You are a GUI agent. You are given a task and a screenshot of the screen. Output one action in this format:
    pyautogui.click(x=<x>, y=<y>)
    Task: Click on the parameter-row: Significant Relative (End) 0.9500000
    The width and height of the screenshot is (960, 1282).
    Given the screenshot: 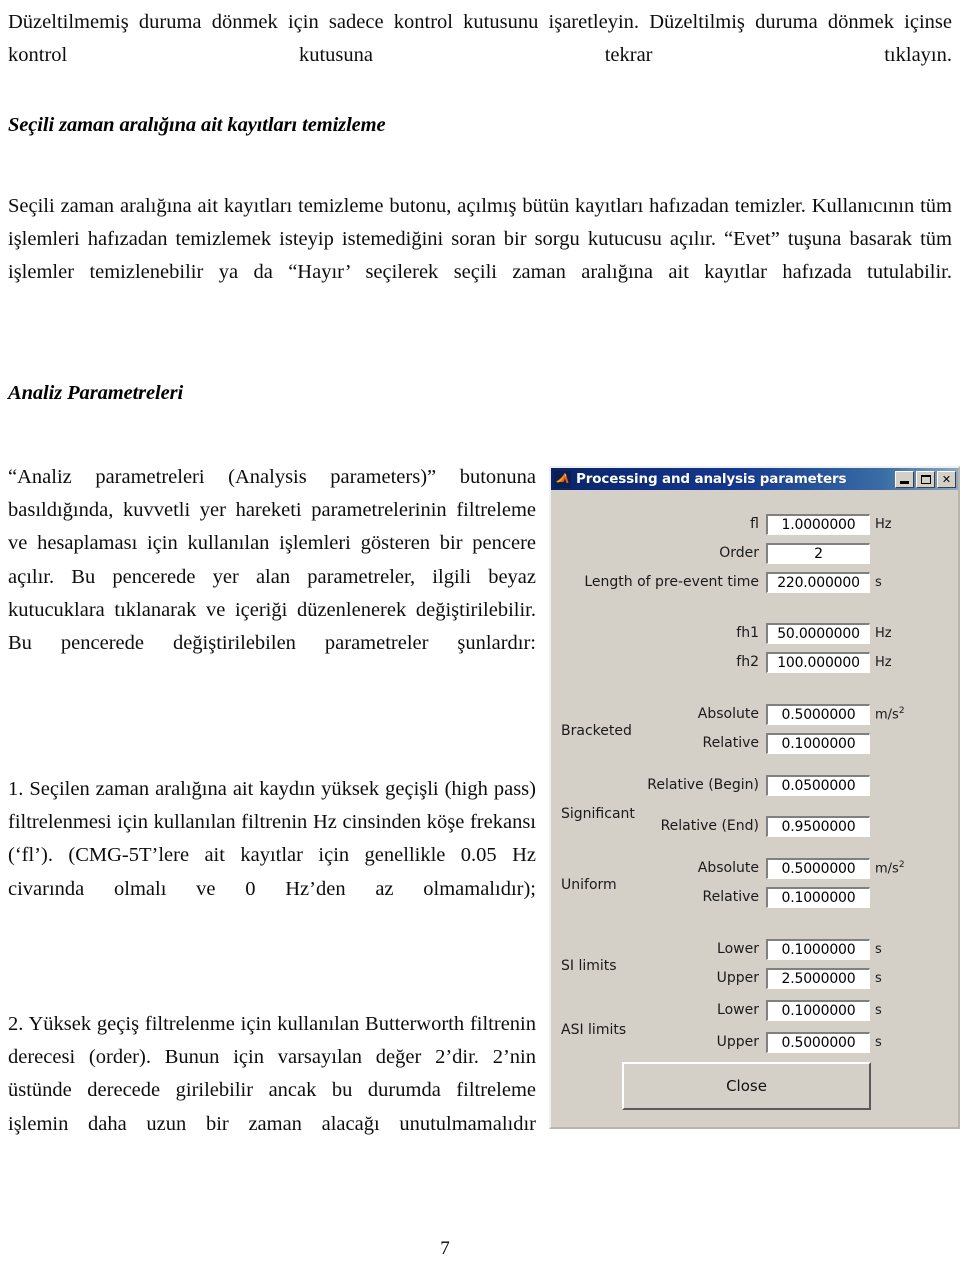 What is the action you would take?
    pyautogui.click(x=754, y=822)
    